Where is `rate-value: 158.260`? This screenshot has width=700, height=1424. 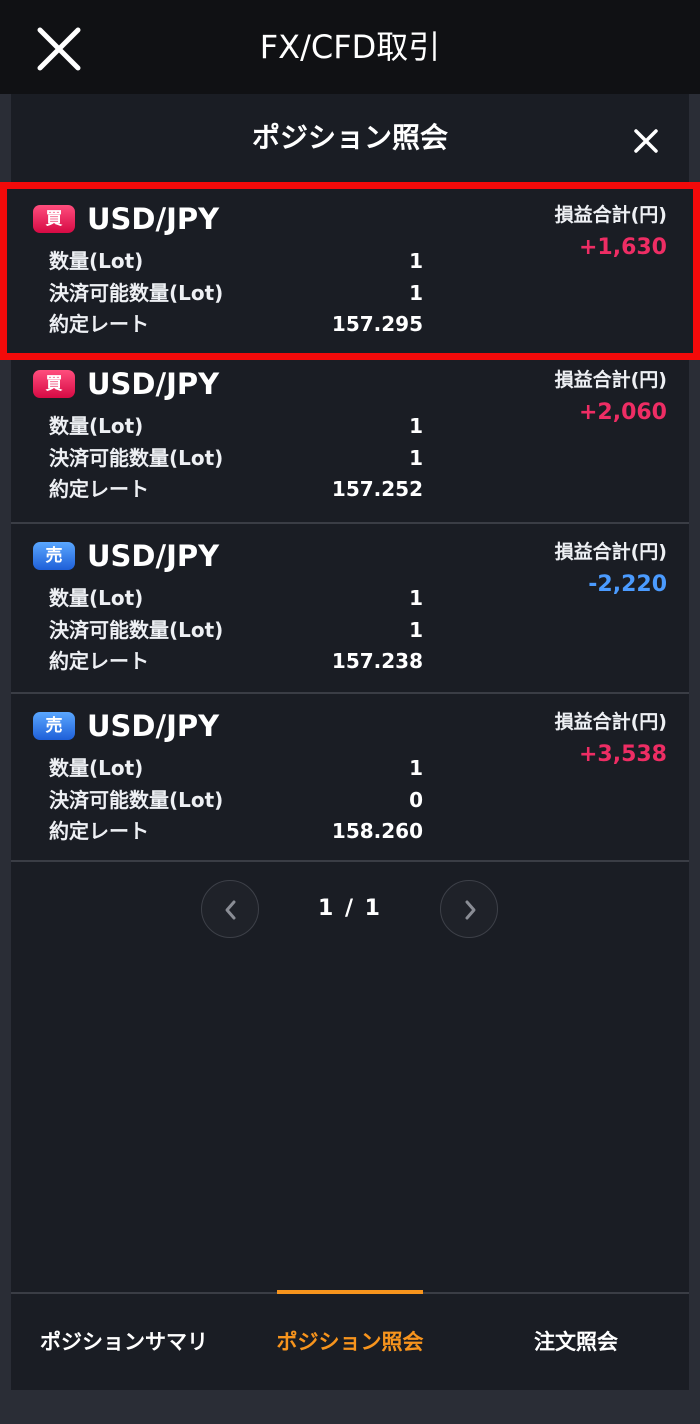 rate-value: 158.260 is located at coordinates (377, 831).